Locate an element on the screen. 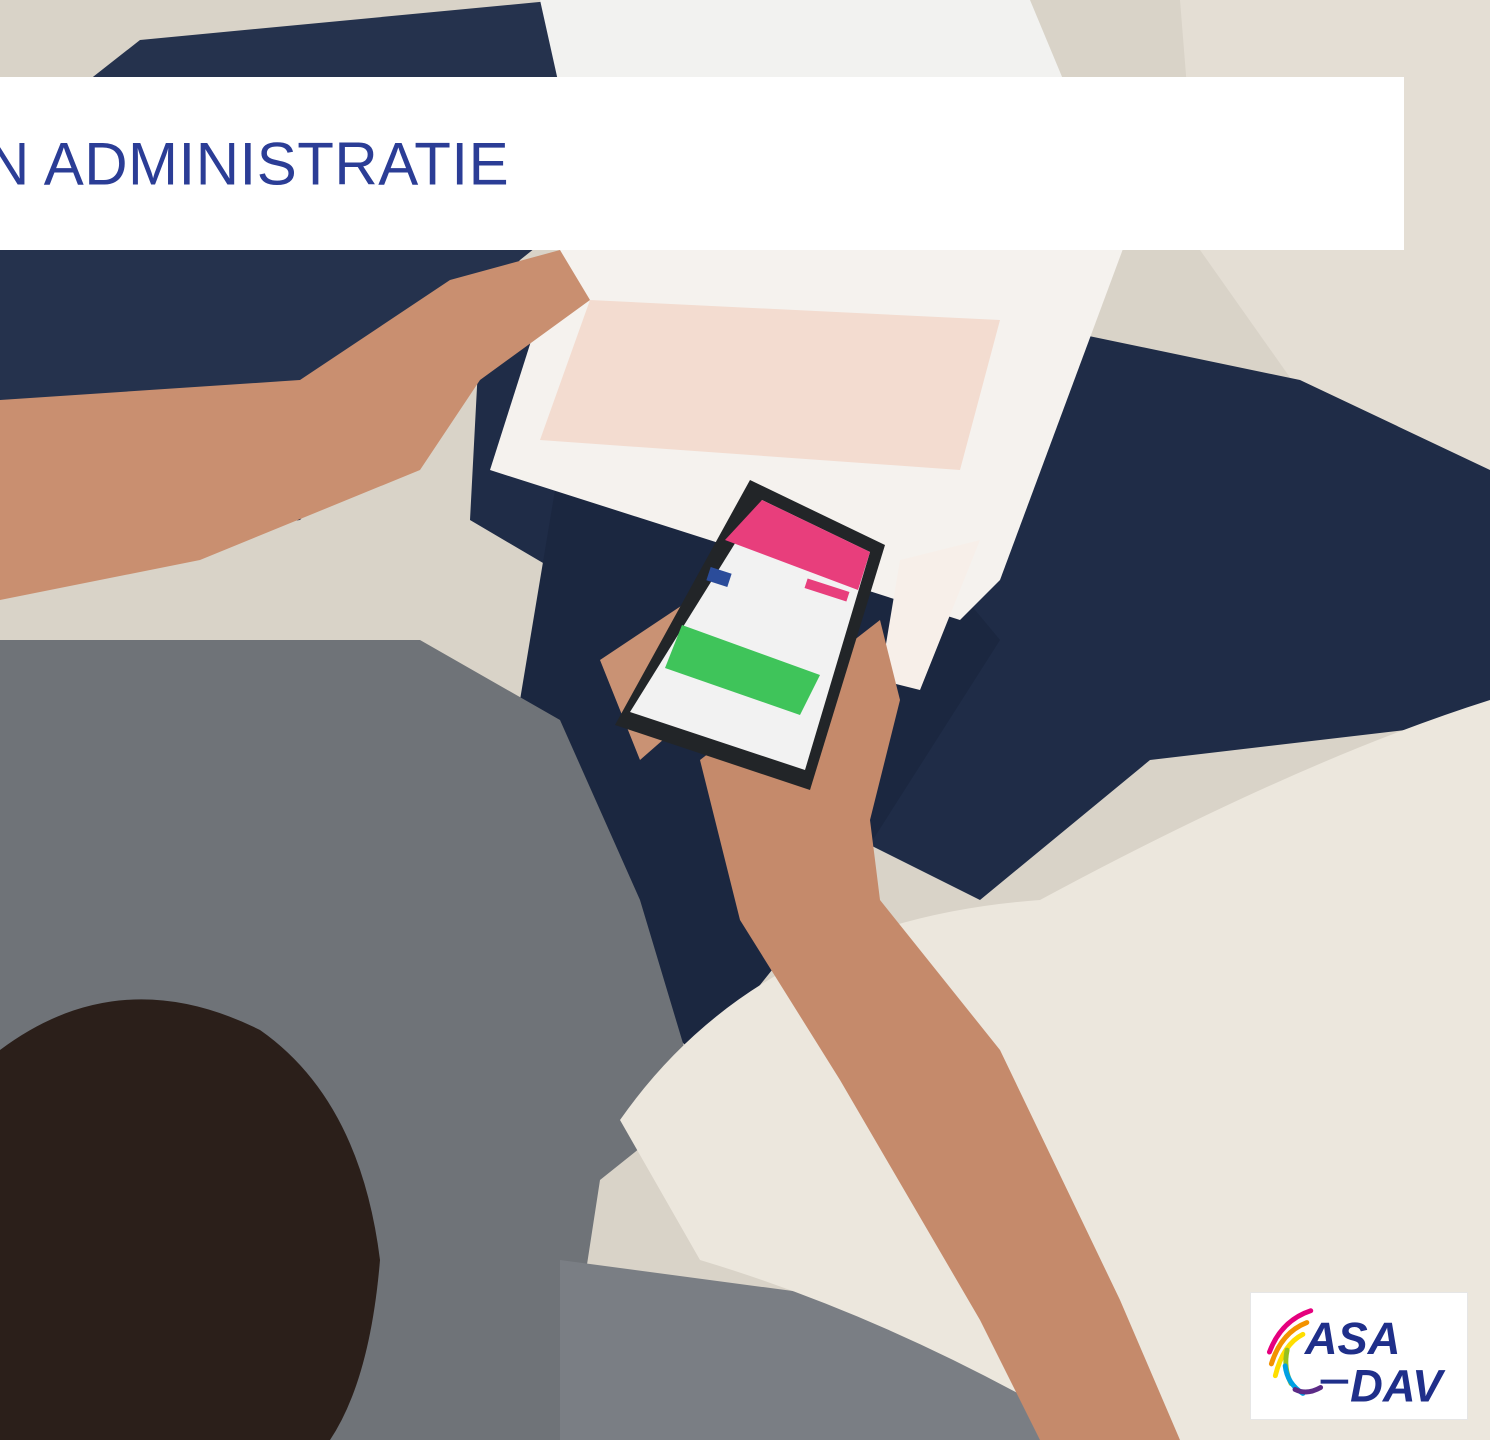 The height and width of the screenshot is (1440, 1490). logo-graphic: ASA DAV is located at coordinates (1356, 1359).